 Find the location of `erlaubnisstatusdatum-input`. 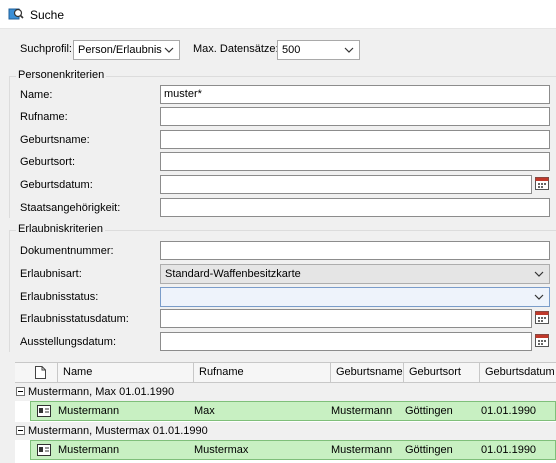

erlaubnisstatusdatum-input is located at coordinates (346, 318).